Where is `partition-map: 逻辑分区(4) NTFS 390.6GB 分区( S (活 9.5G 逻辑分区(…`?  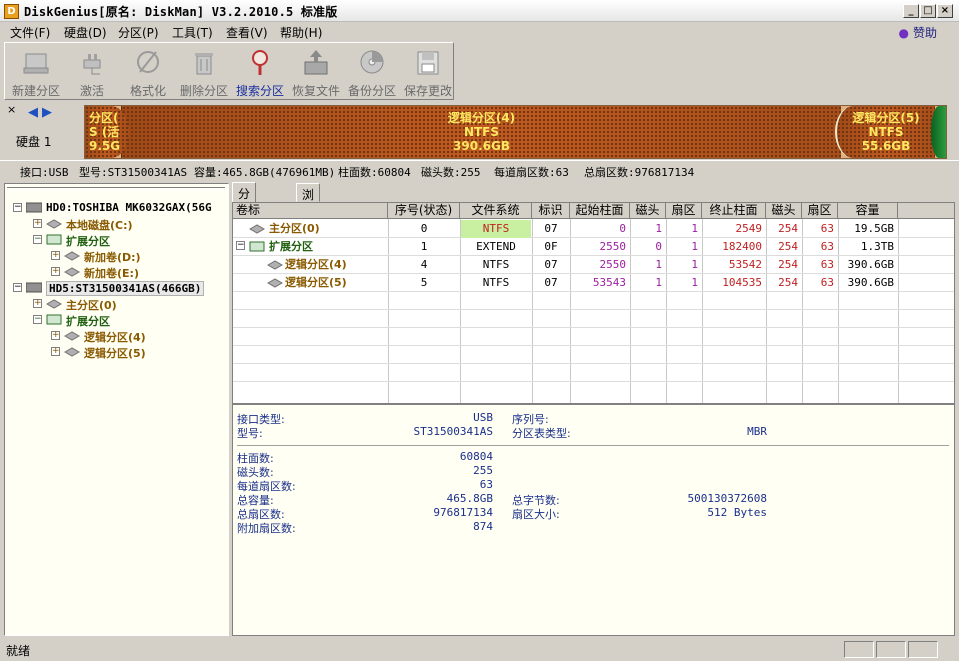
partition-map: 逻辑分区(4) NTFS 390.6GB 分区( S (活 9.5G 逻辑分区(… is located at coordinates (515, 132).